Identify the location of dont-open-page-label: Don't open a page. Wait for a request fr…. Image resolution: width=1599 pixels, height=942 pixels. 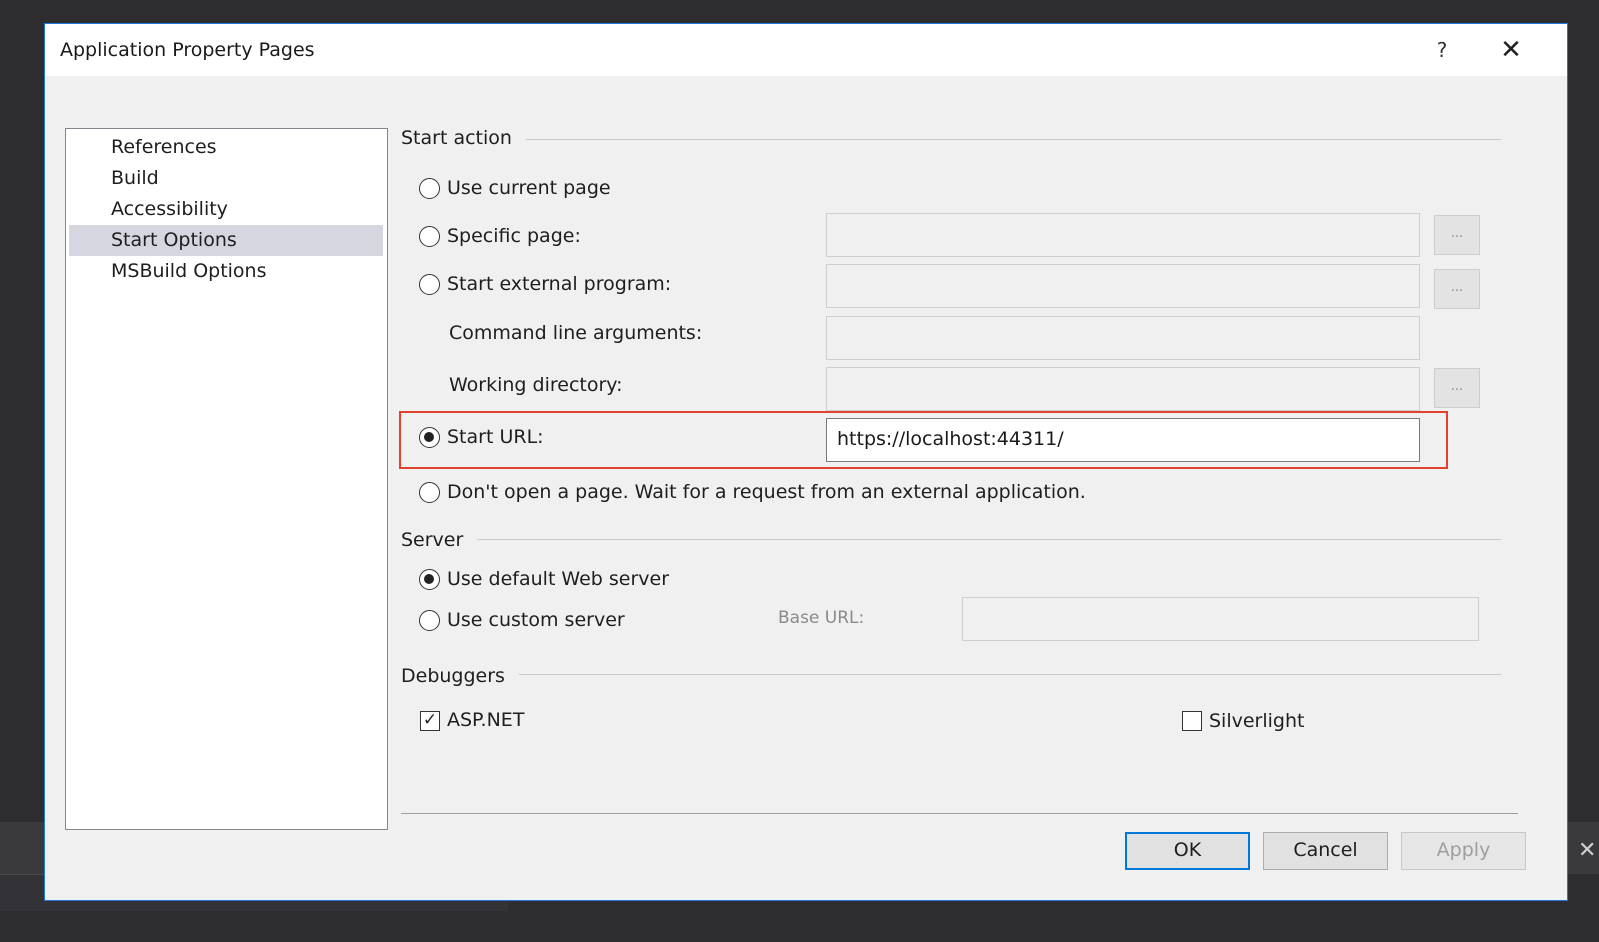
(766, 492).